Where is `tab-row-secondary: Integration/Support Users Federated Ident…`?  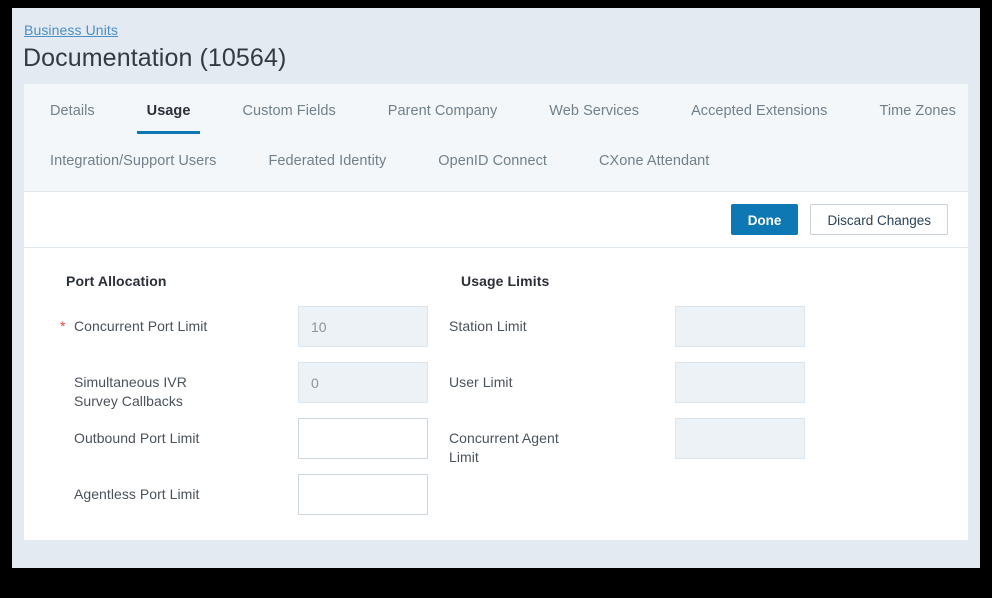 tab-row-secondary: Integration/Support Users Federated Ident… is located at coordinates (379, 161).